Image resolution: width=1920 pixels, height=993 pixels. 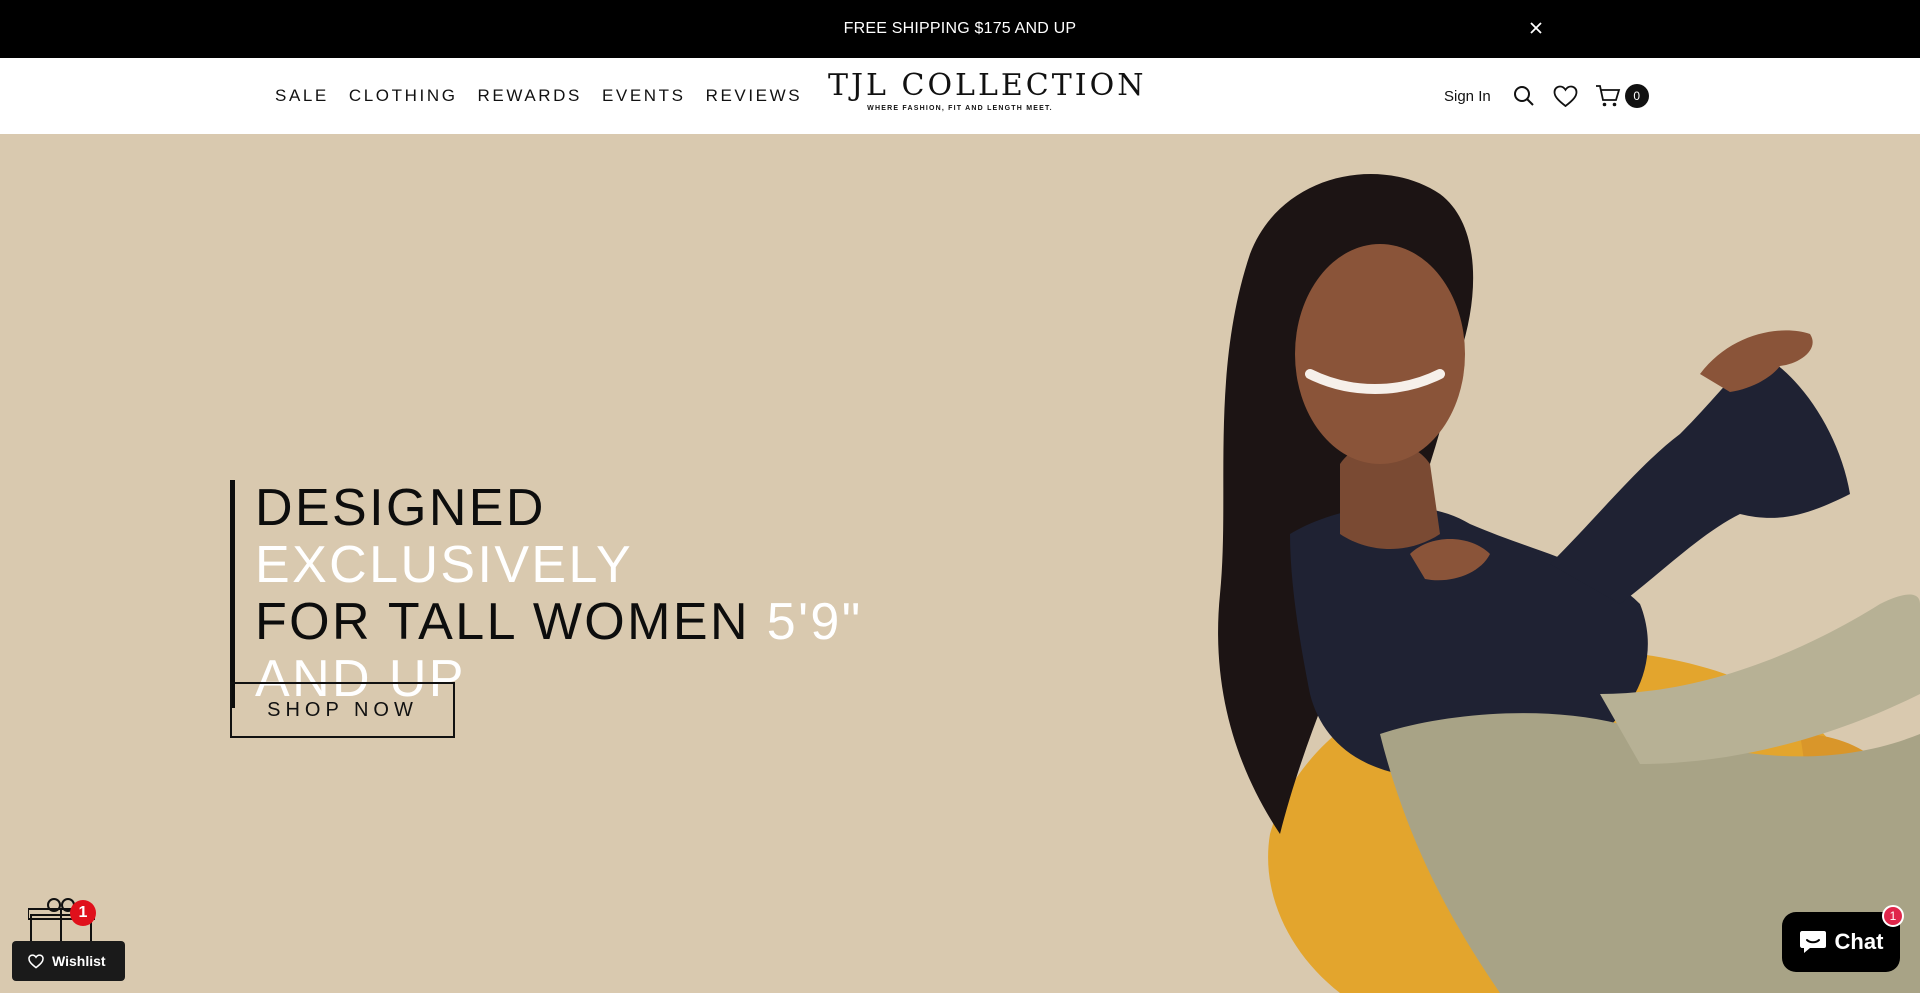 What do you see at coordinates (342, 710) in the screenshot?
I see `shop-now-button: SHOP NOW` at bounding box center [342, 710].